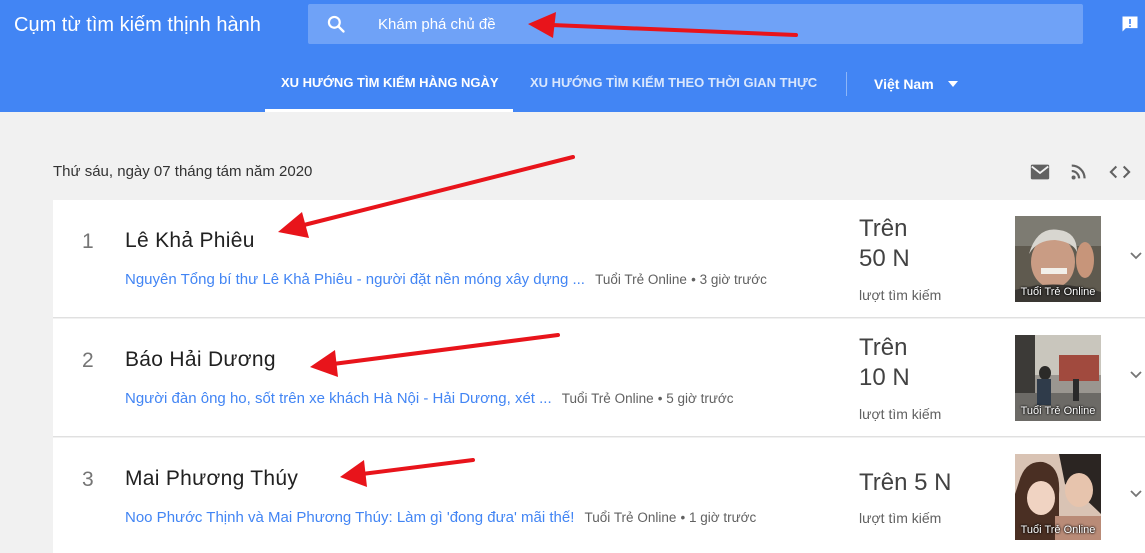 This screenshot has width=1145, height=553. What do you see at coordinates (336, 24) in the screenshot?
I see `search-icon` at bounding box center [336, 24].